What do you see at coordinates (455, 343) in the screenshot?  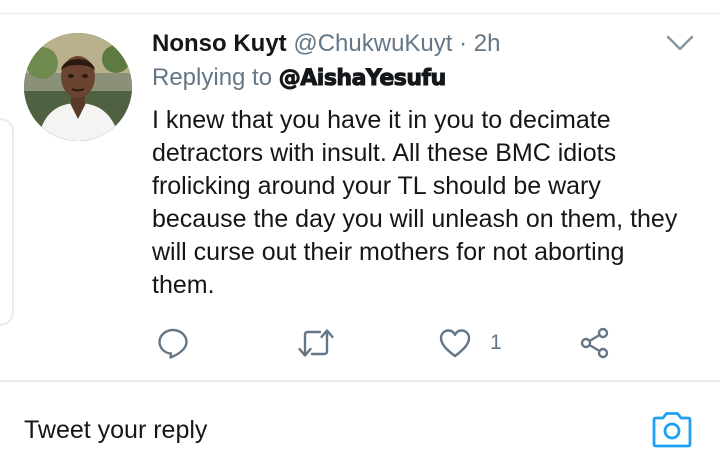 I see `heart-icon` at bounding box center [455, 343].